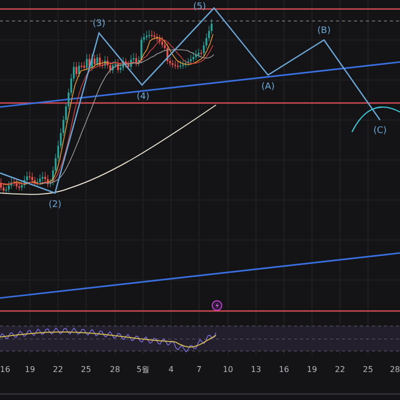 This screenshot has height=400, width=400. I want to click on axis-label: 4, so click(171, 369).